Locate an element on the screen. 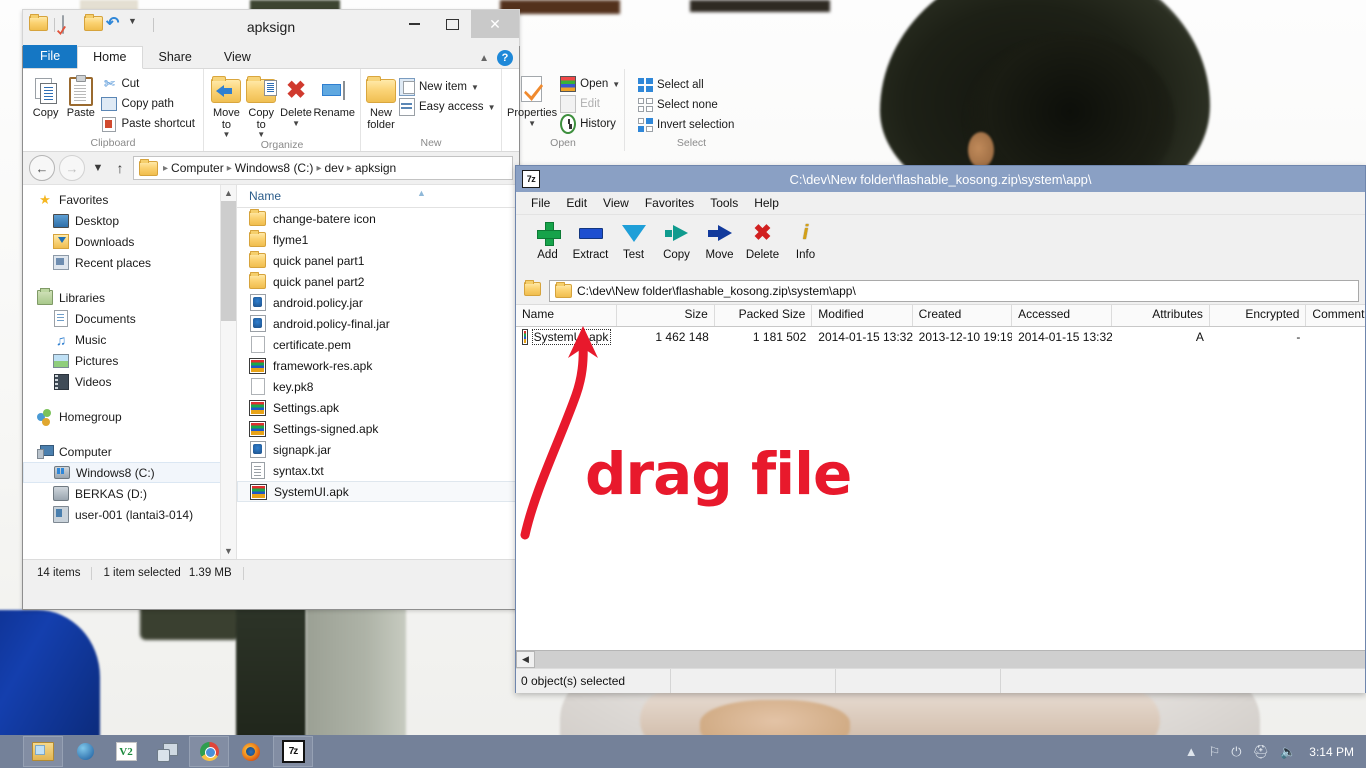 This screenshot has width=1366, height=768. sidebar-item-downloads: Downloads is located at coordinates (129, 241).